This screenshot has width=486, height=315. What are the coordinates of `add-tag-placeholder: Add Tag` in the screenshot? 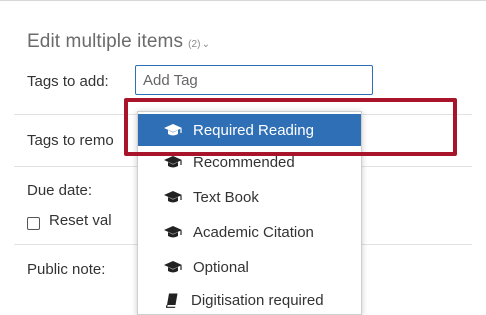 It's located at (170, 80).